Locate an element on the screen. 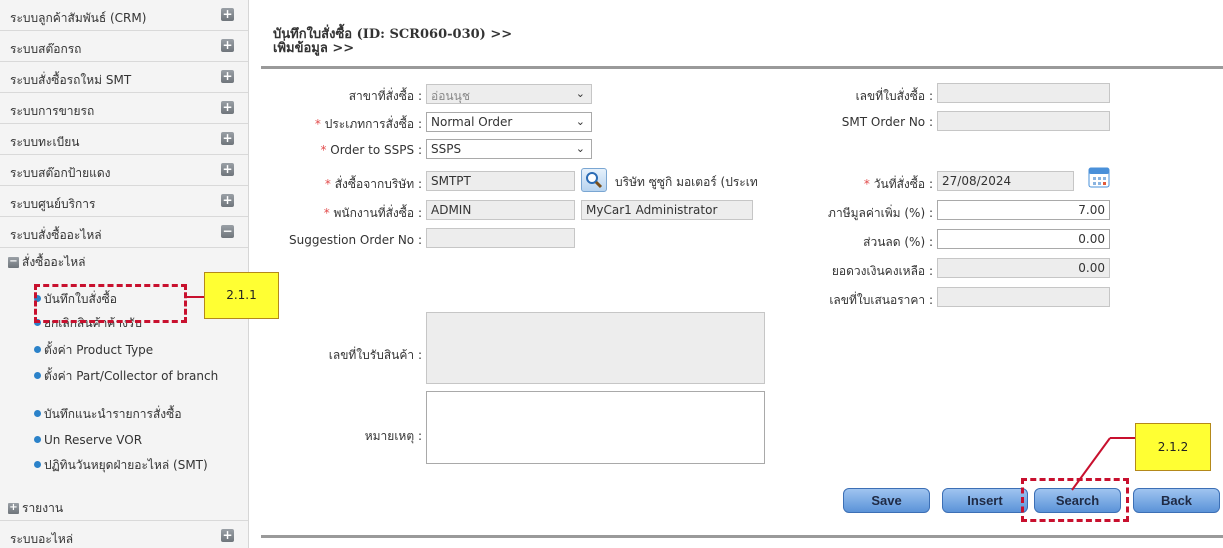  submenu-item-suggest-order: บันทึกแนะนำรายการสั่งซื้อ is located at coordinates (134, 414).